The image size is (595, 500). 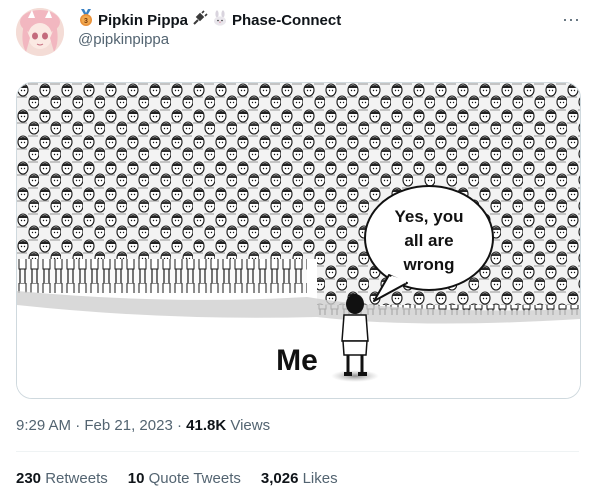 What do you see at coordinates (297, 451) in the screenshot?
I see `divider` at bounding box center [297, 451].